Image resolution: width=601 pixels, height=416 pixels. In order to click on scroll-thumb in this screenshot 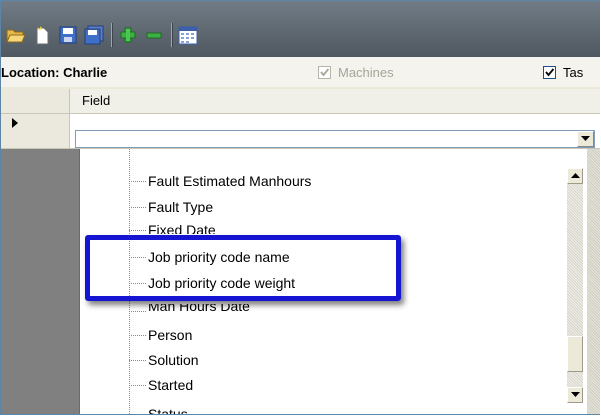, I will do `click(575, 354)`.